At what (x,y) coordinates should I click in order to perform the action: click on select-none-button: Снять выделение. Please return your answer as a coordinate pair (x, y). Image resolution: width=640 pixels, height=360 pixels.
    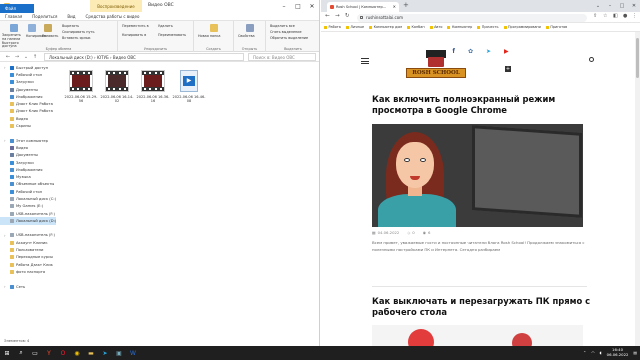
    Looking at the image, I should click on (286, 32).